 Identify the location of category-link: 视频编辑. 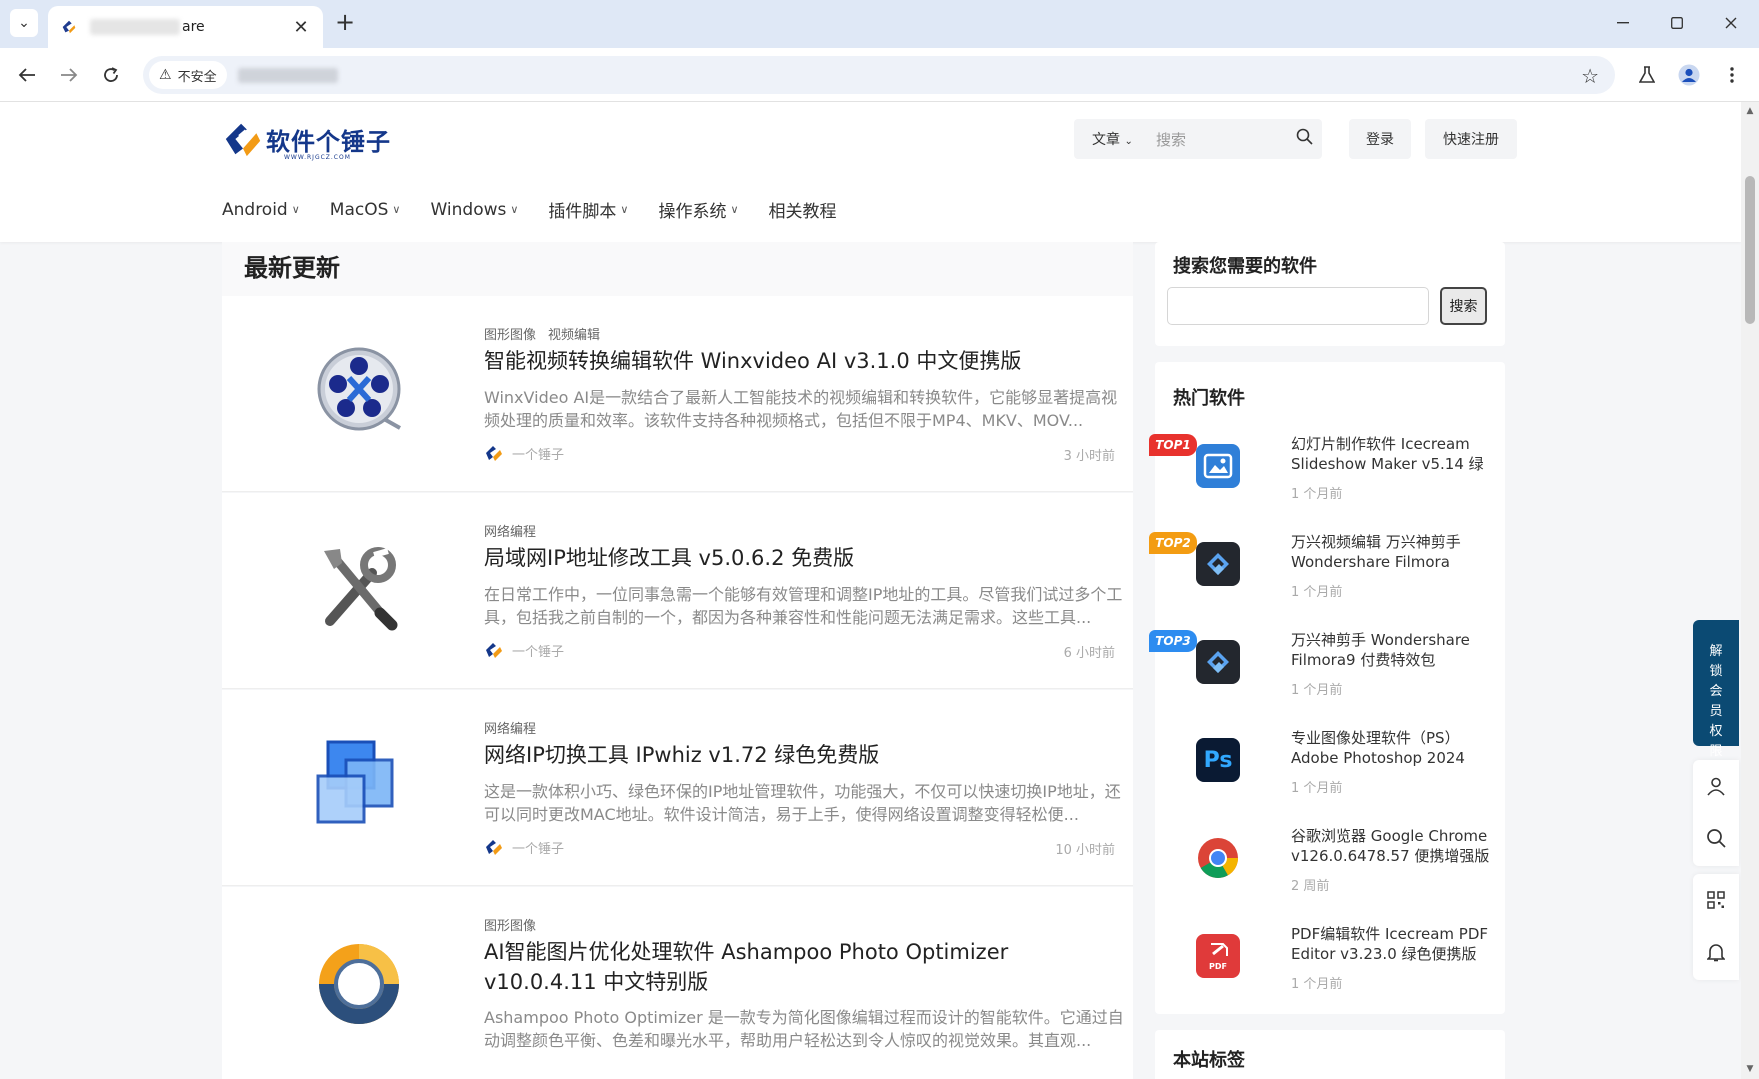
(574, 333).